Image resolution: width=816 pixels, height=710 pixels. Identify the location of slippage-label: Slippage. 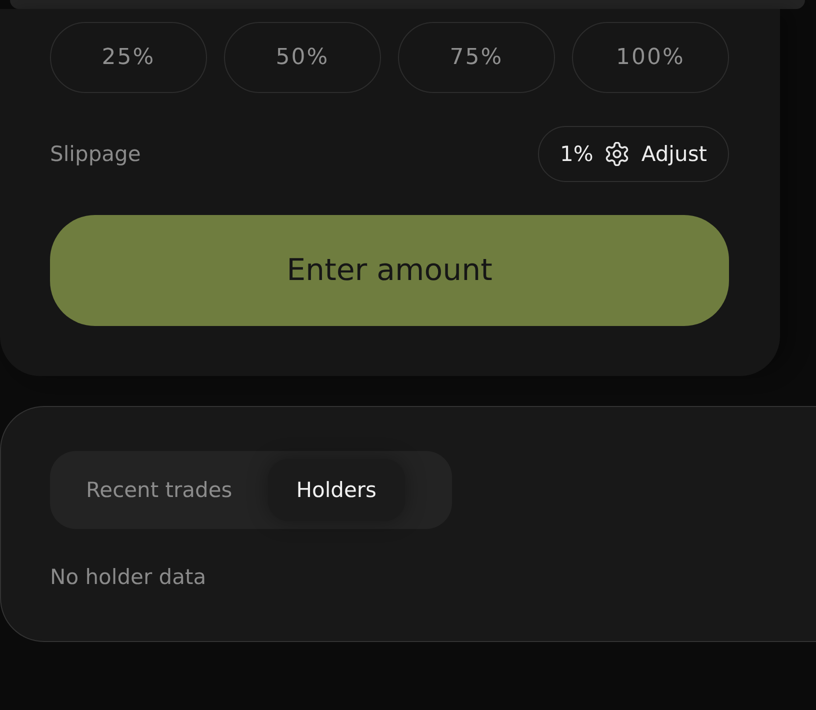
(95, 154).